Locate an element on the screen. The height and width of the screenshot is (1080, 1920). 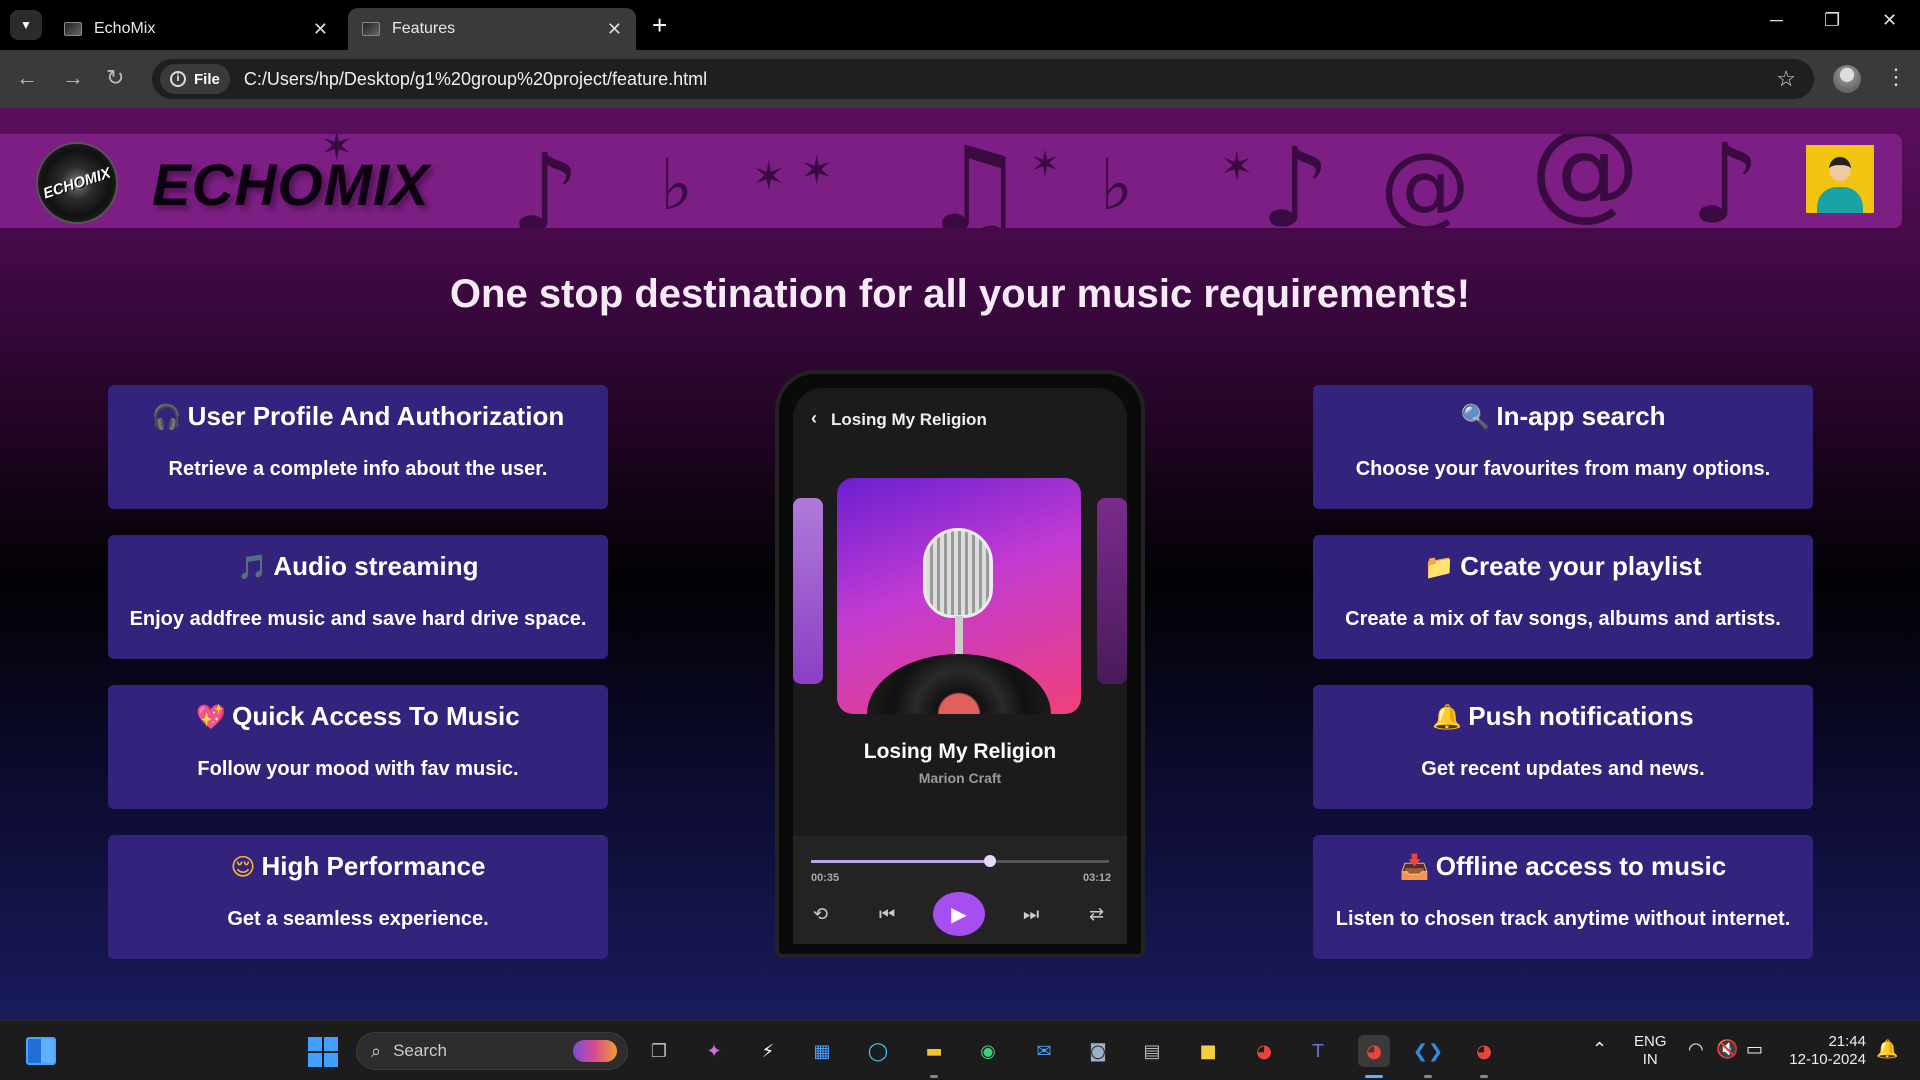
volume-muted-icon: 🔇 is located at coordinates (1727, 1049).